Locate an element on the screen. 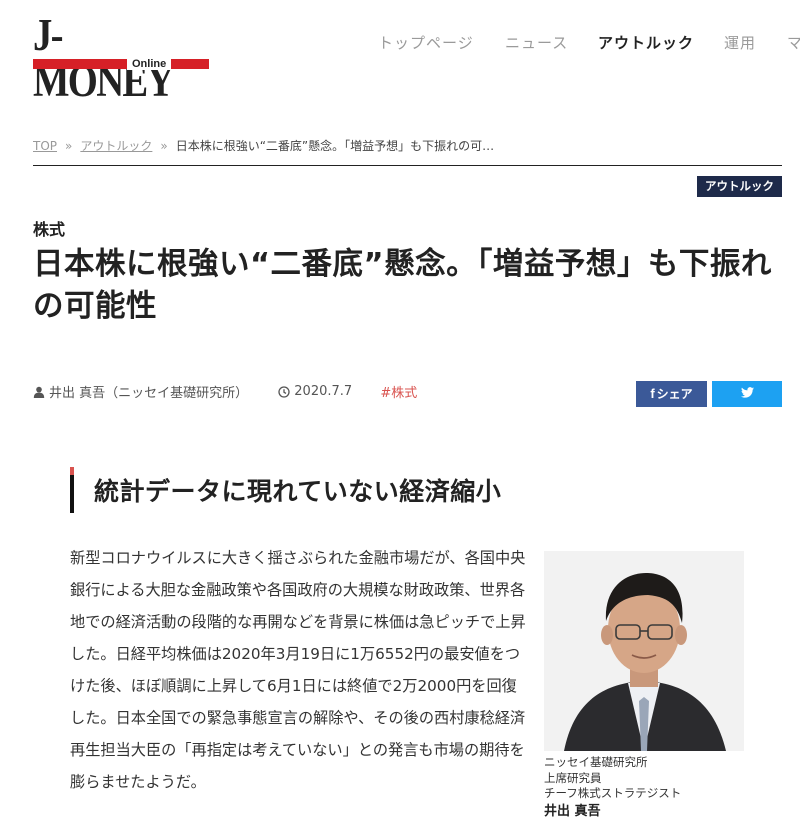 This screenshot has height=829, width=800. twitter-share-button is located at coordinates (747, 394).